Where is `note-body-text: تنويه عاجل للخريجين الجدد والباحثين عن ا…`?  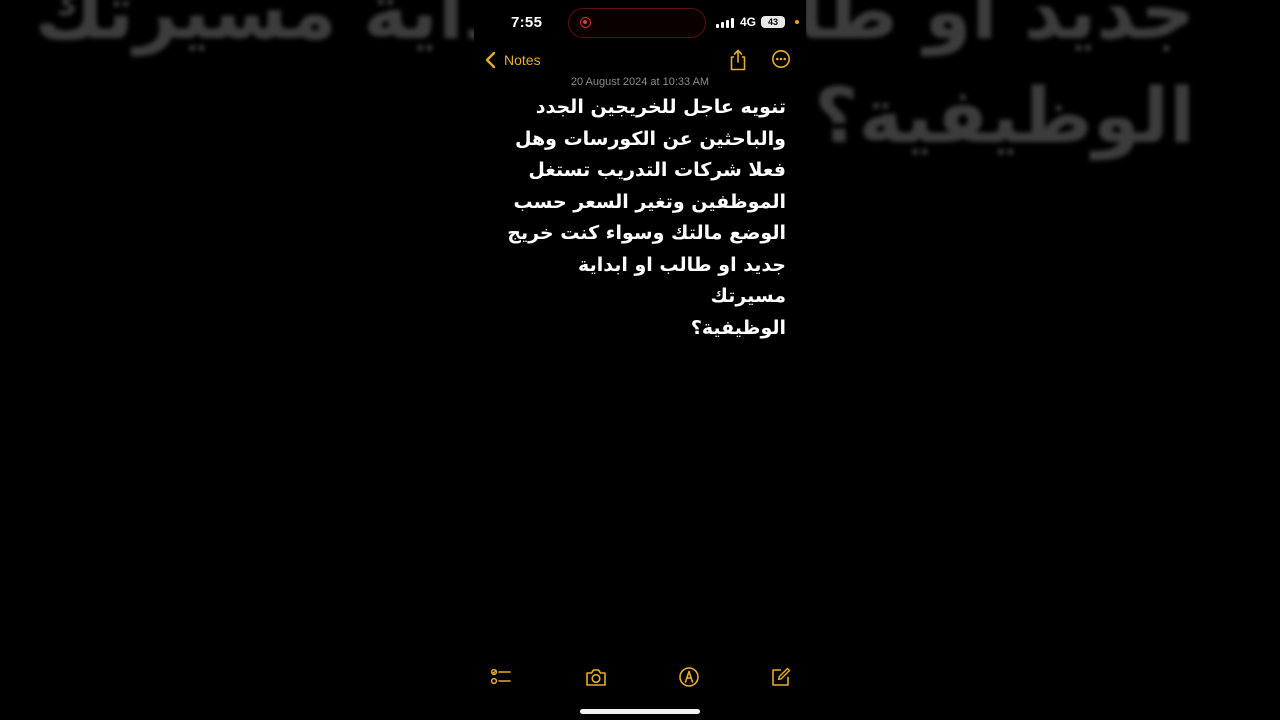 note-body-text: تنويه عاجل للخريجين الجدد والباحثين عن ا… is located at coordinates (641, 218).